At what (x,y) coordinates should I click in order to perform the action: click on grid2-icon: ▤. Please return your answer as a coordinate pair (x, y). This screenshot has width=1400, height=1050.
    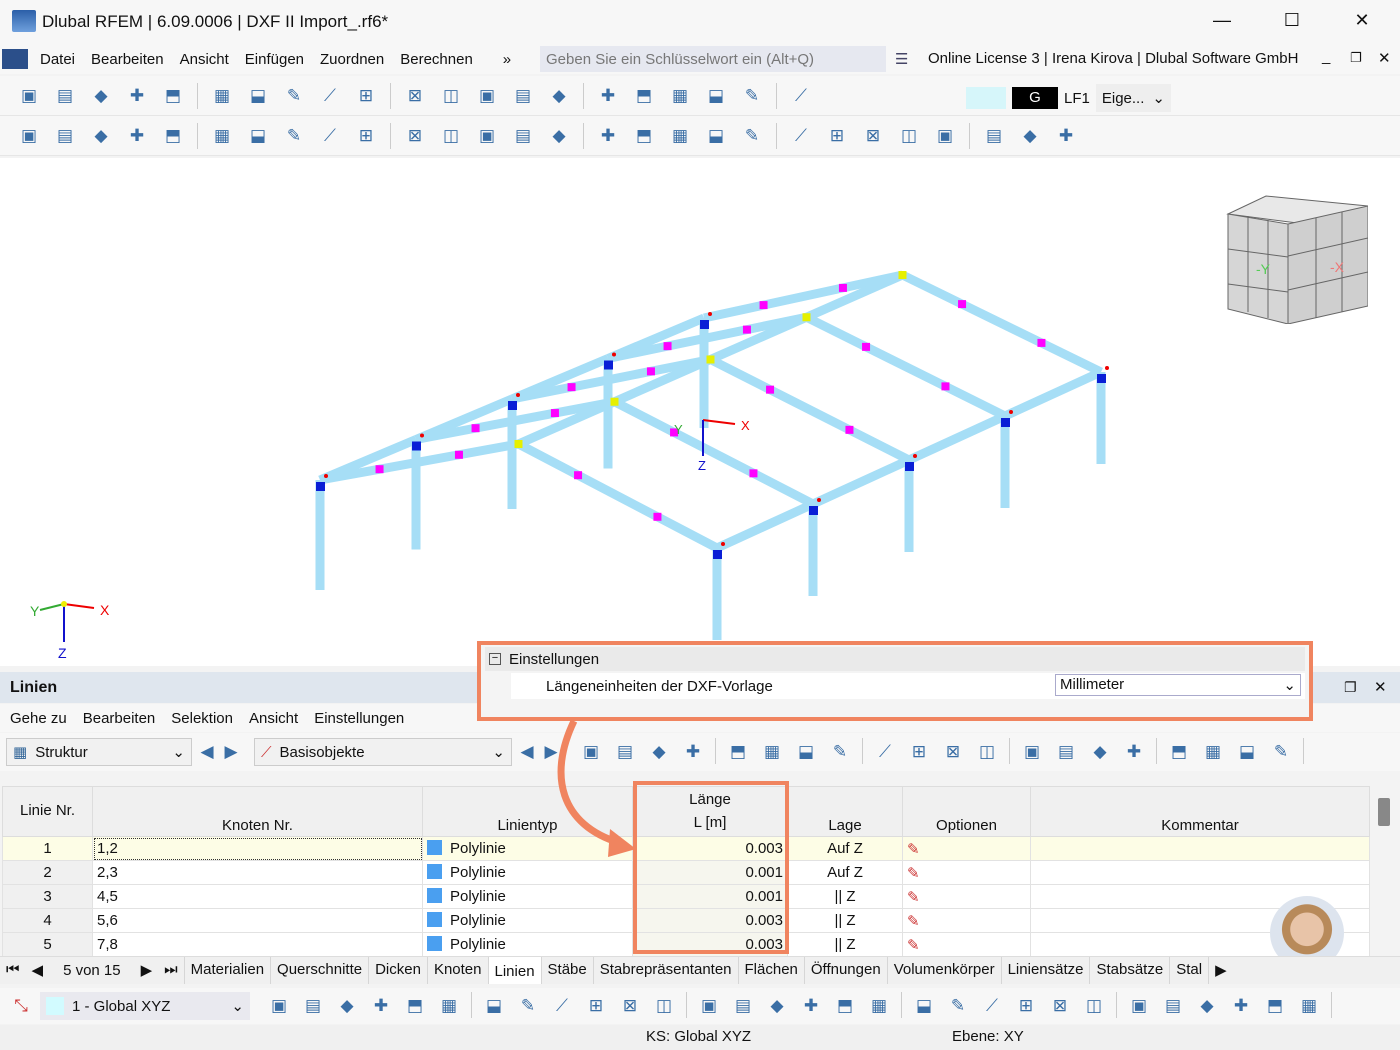
    Looking at the image, I should click on (1173, 1006).